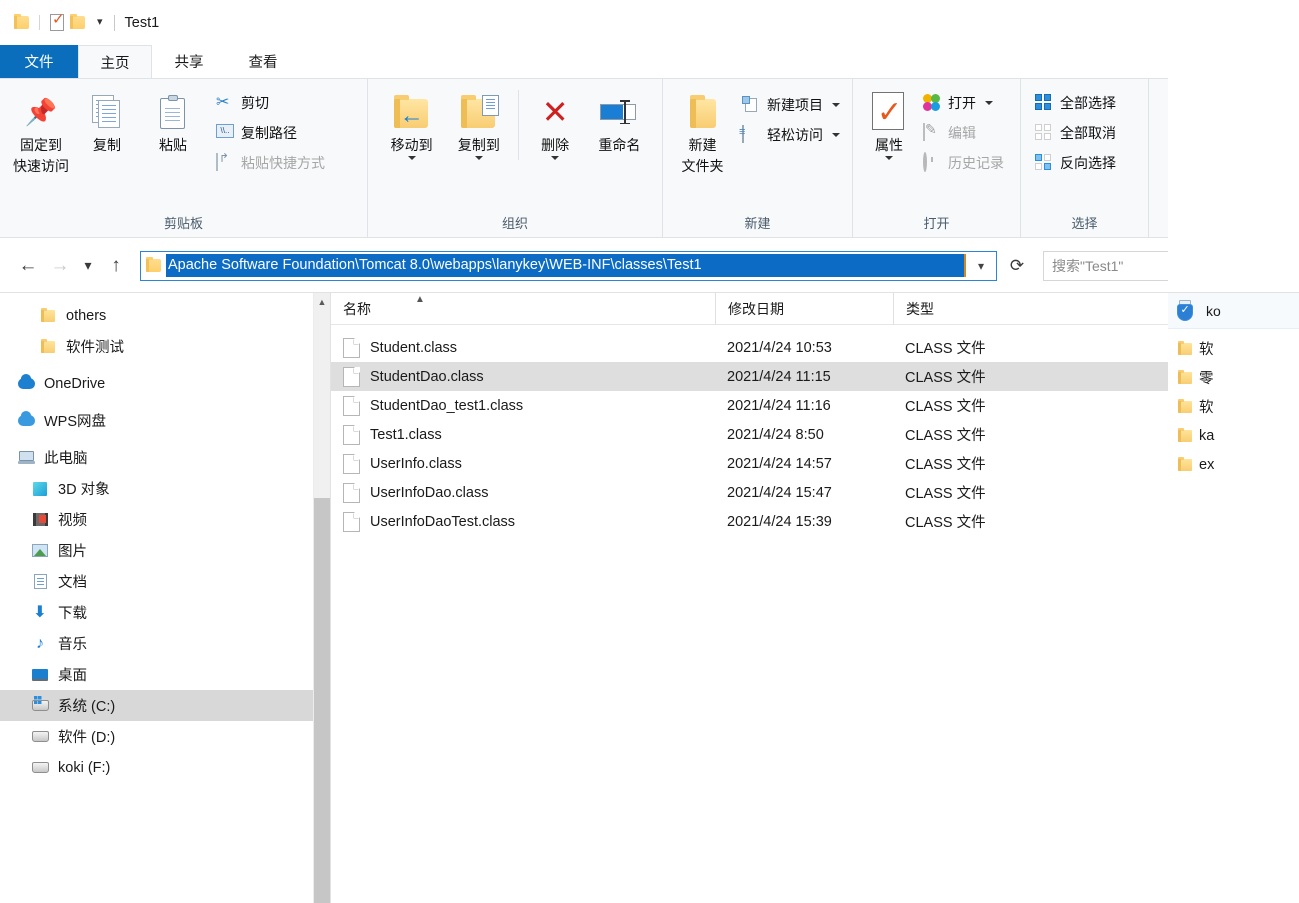 Image resolution: width=1299 pixels, height=903 pixels. I want to click on invert-selection-button: 反向选择, so click(1075, 163).